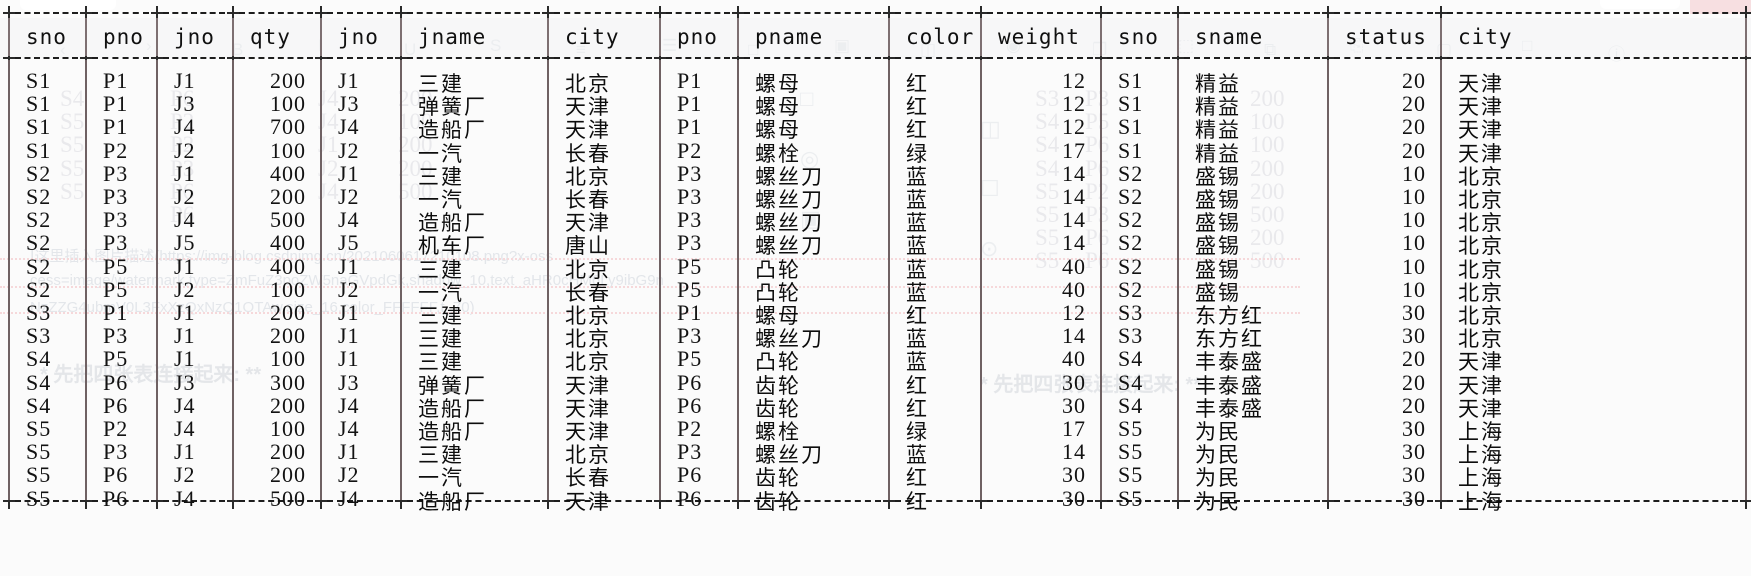 Image resolution: width=1751 pixels, height=576 pixels. I want to click on cell-r10-status: 30, so click(1414, 312).